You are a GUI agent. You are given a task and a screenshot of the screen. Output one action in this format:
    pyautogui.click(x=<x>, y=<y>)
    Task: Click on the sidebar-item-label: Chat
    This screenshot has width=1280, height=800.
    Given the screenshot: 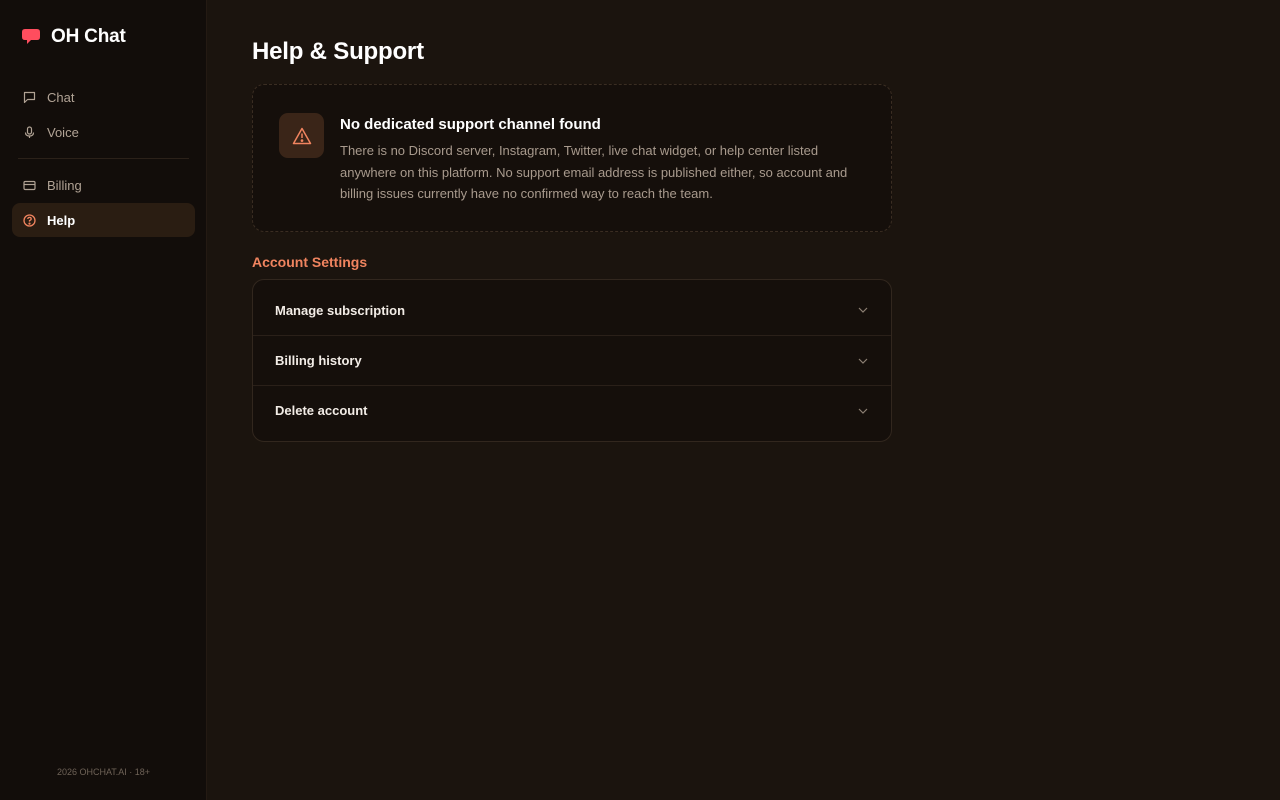 What is the action you would take?
    pyautogui.click(x=61, y=97)
    